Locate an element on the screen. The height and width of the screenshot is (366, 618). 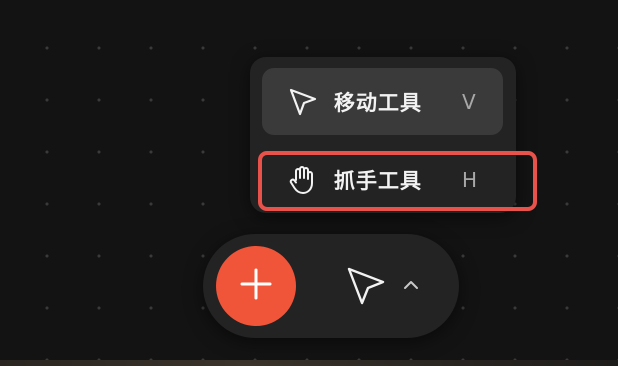
menu-item-hand-tool: 抓手工具 H is located at coordinates (382, 179).